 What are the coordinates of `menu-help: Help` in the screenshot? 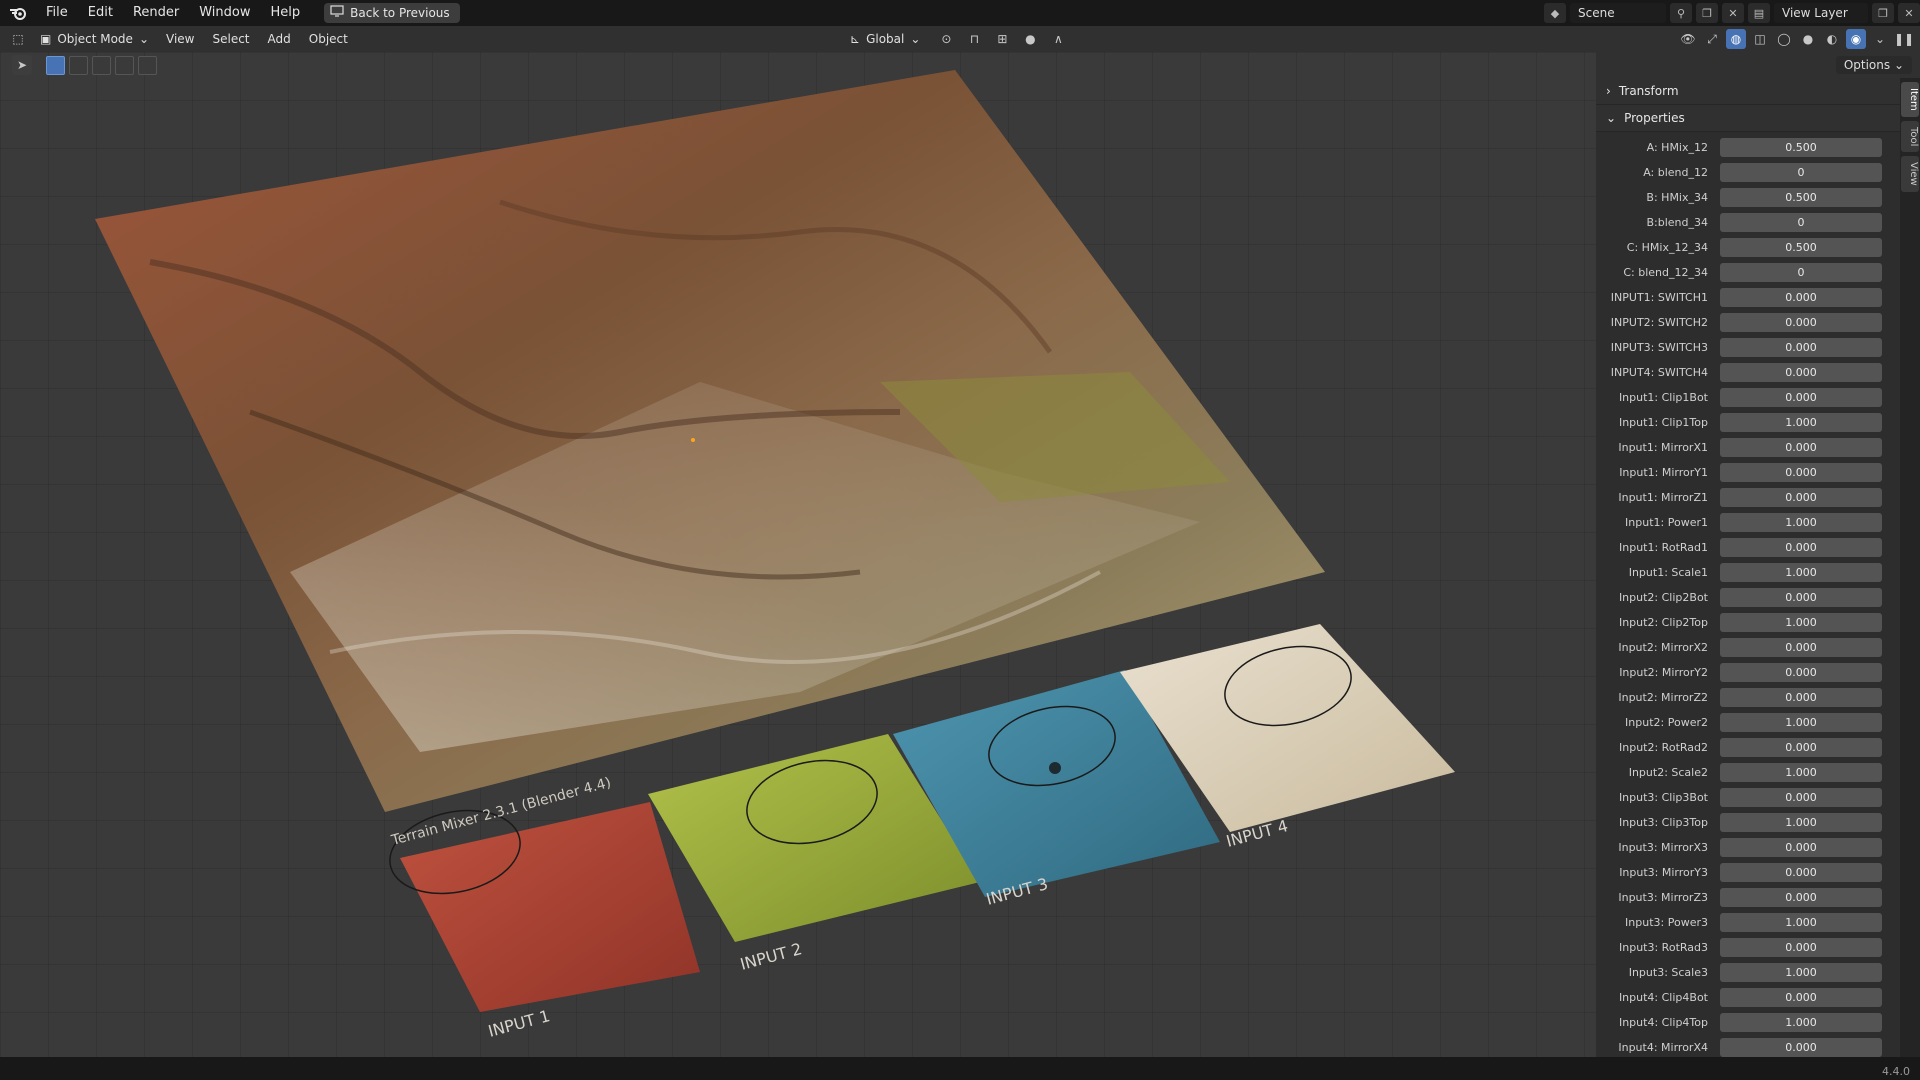 It's located at (286, 13).